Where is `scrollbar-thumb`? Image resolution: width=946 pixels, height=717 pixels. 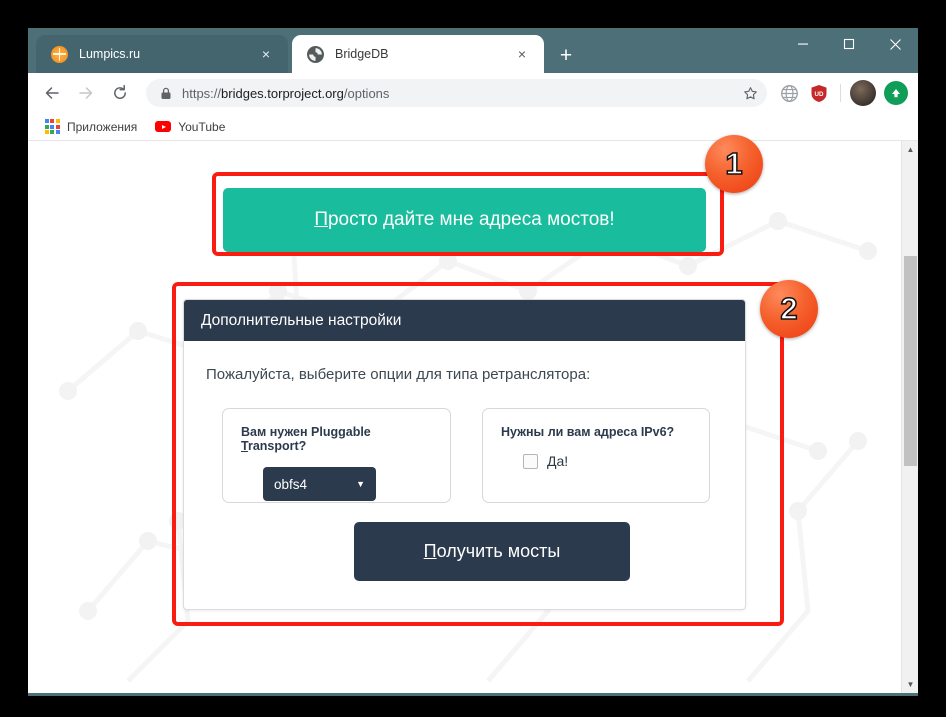
scrollbar-thumb is located at coordinates (910, 361).